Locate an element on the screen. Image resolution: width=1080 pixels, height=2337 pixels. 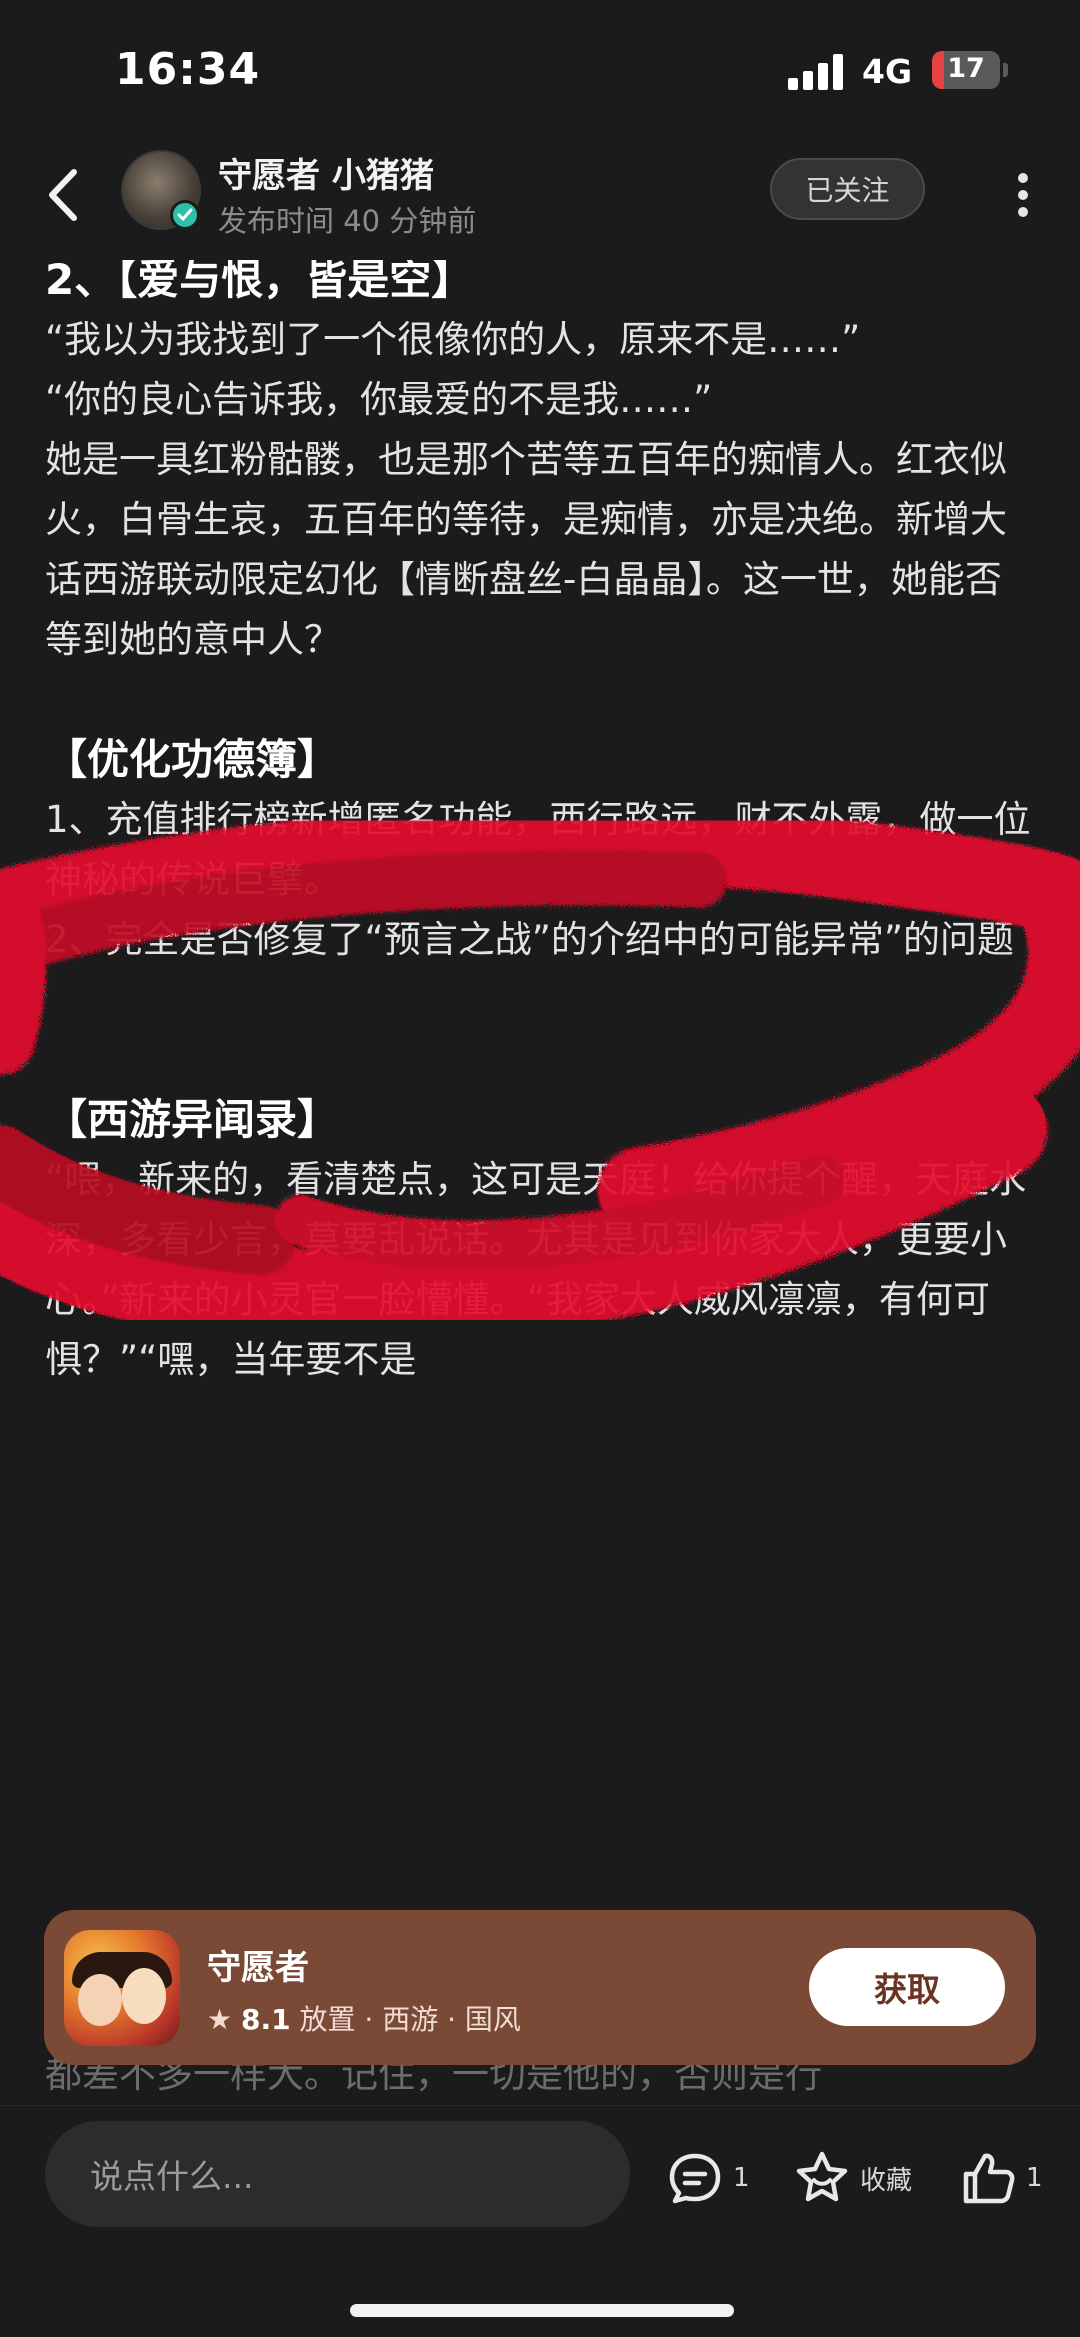
follow-button: 已关注 is located at coordinates (847, 189).